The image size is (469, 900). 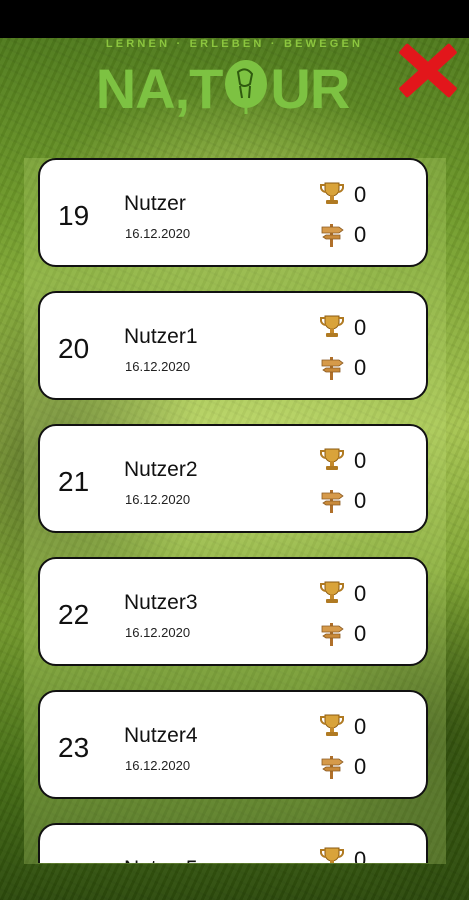 What do you see at coordinates (161, 602) in the screenshot?
I see `user-name: Nutzer3` at bounding box center [161, 602].